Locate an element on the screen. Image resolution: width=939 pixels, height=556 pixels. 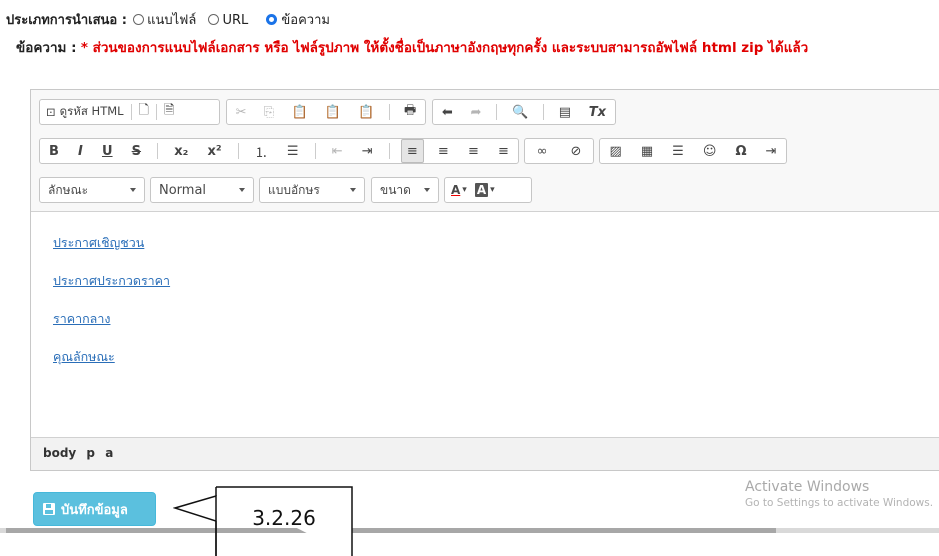
align-left-icon: ≡ is located at coordinates (412, 151).